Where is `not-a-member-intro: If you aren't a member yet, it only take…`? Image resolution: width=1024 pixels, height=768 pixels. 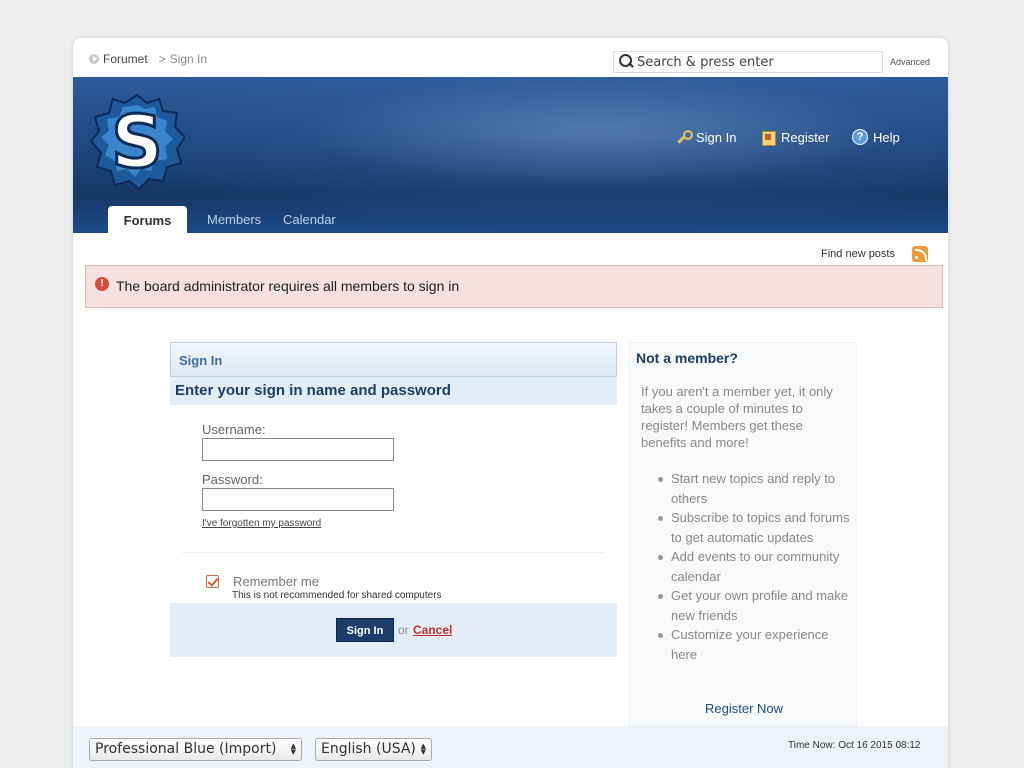
not-a-member-intro: If you aren't a member yet, it only take… is located at coordinates (737, 417).